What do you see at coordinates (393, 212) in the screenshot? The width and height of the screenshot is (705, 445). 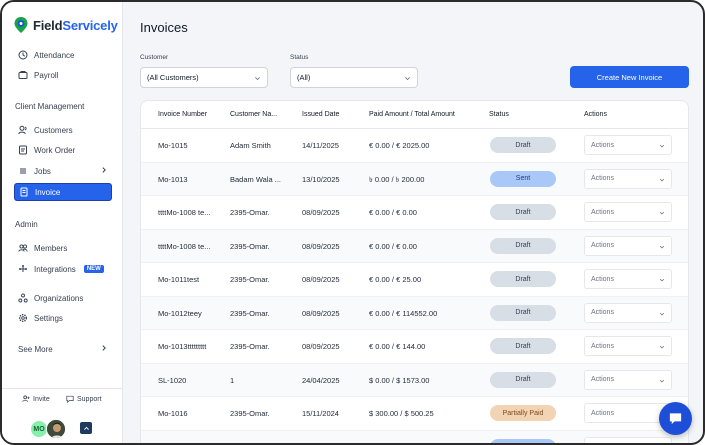 I see `amount-cell: € 0.00 / € 0.00` at bounding box center [393, 212].